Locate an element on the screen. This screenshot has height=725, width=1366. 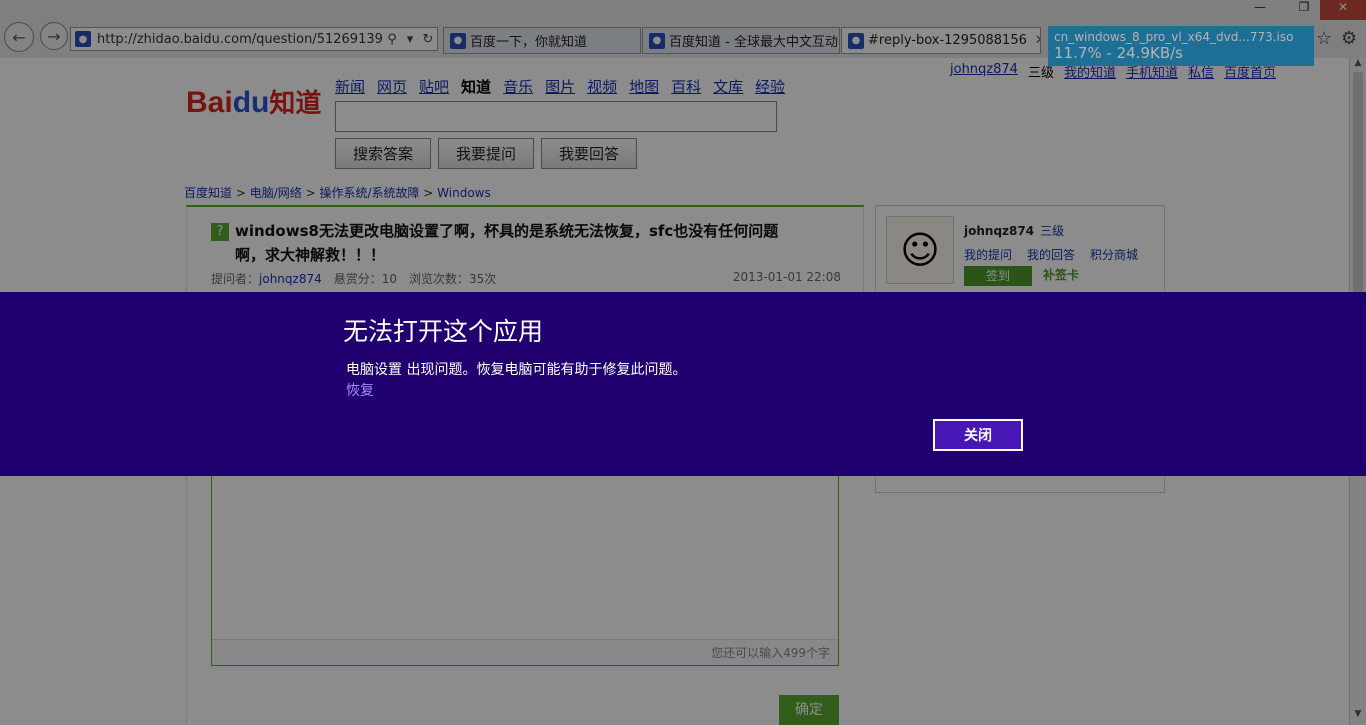
answer-button: 我要回答 is located at coordinates (589, 153).